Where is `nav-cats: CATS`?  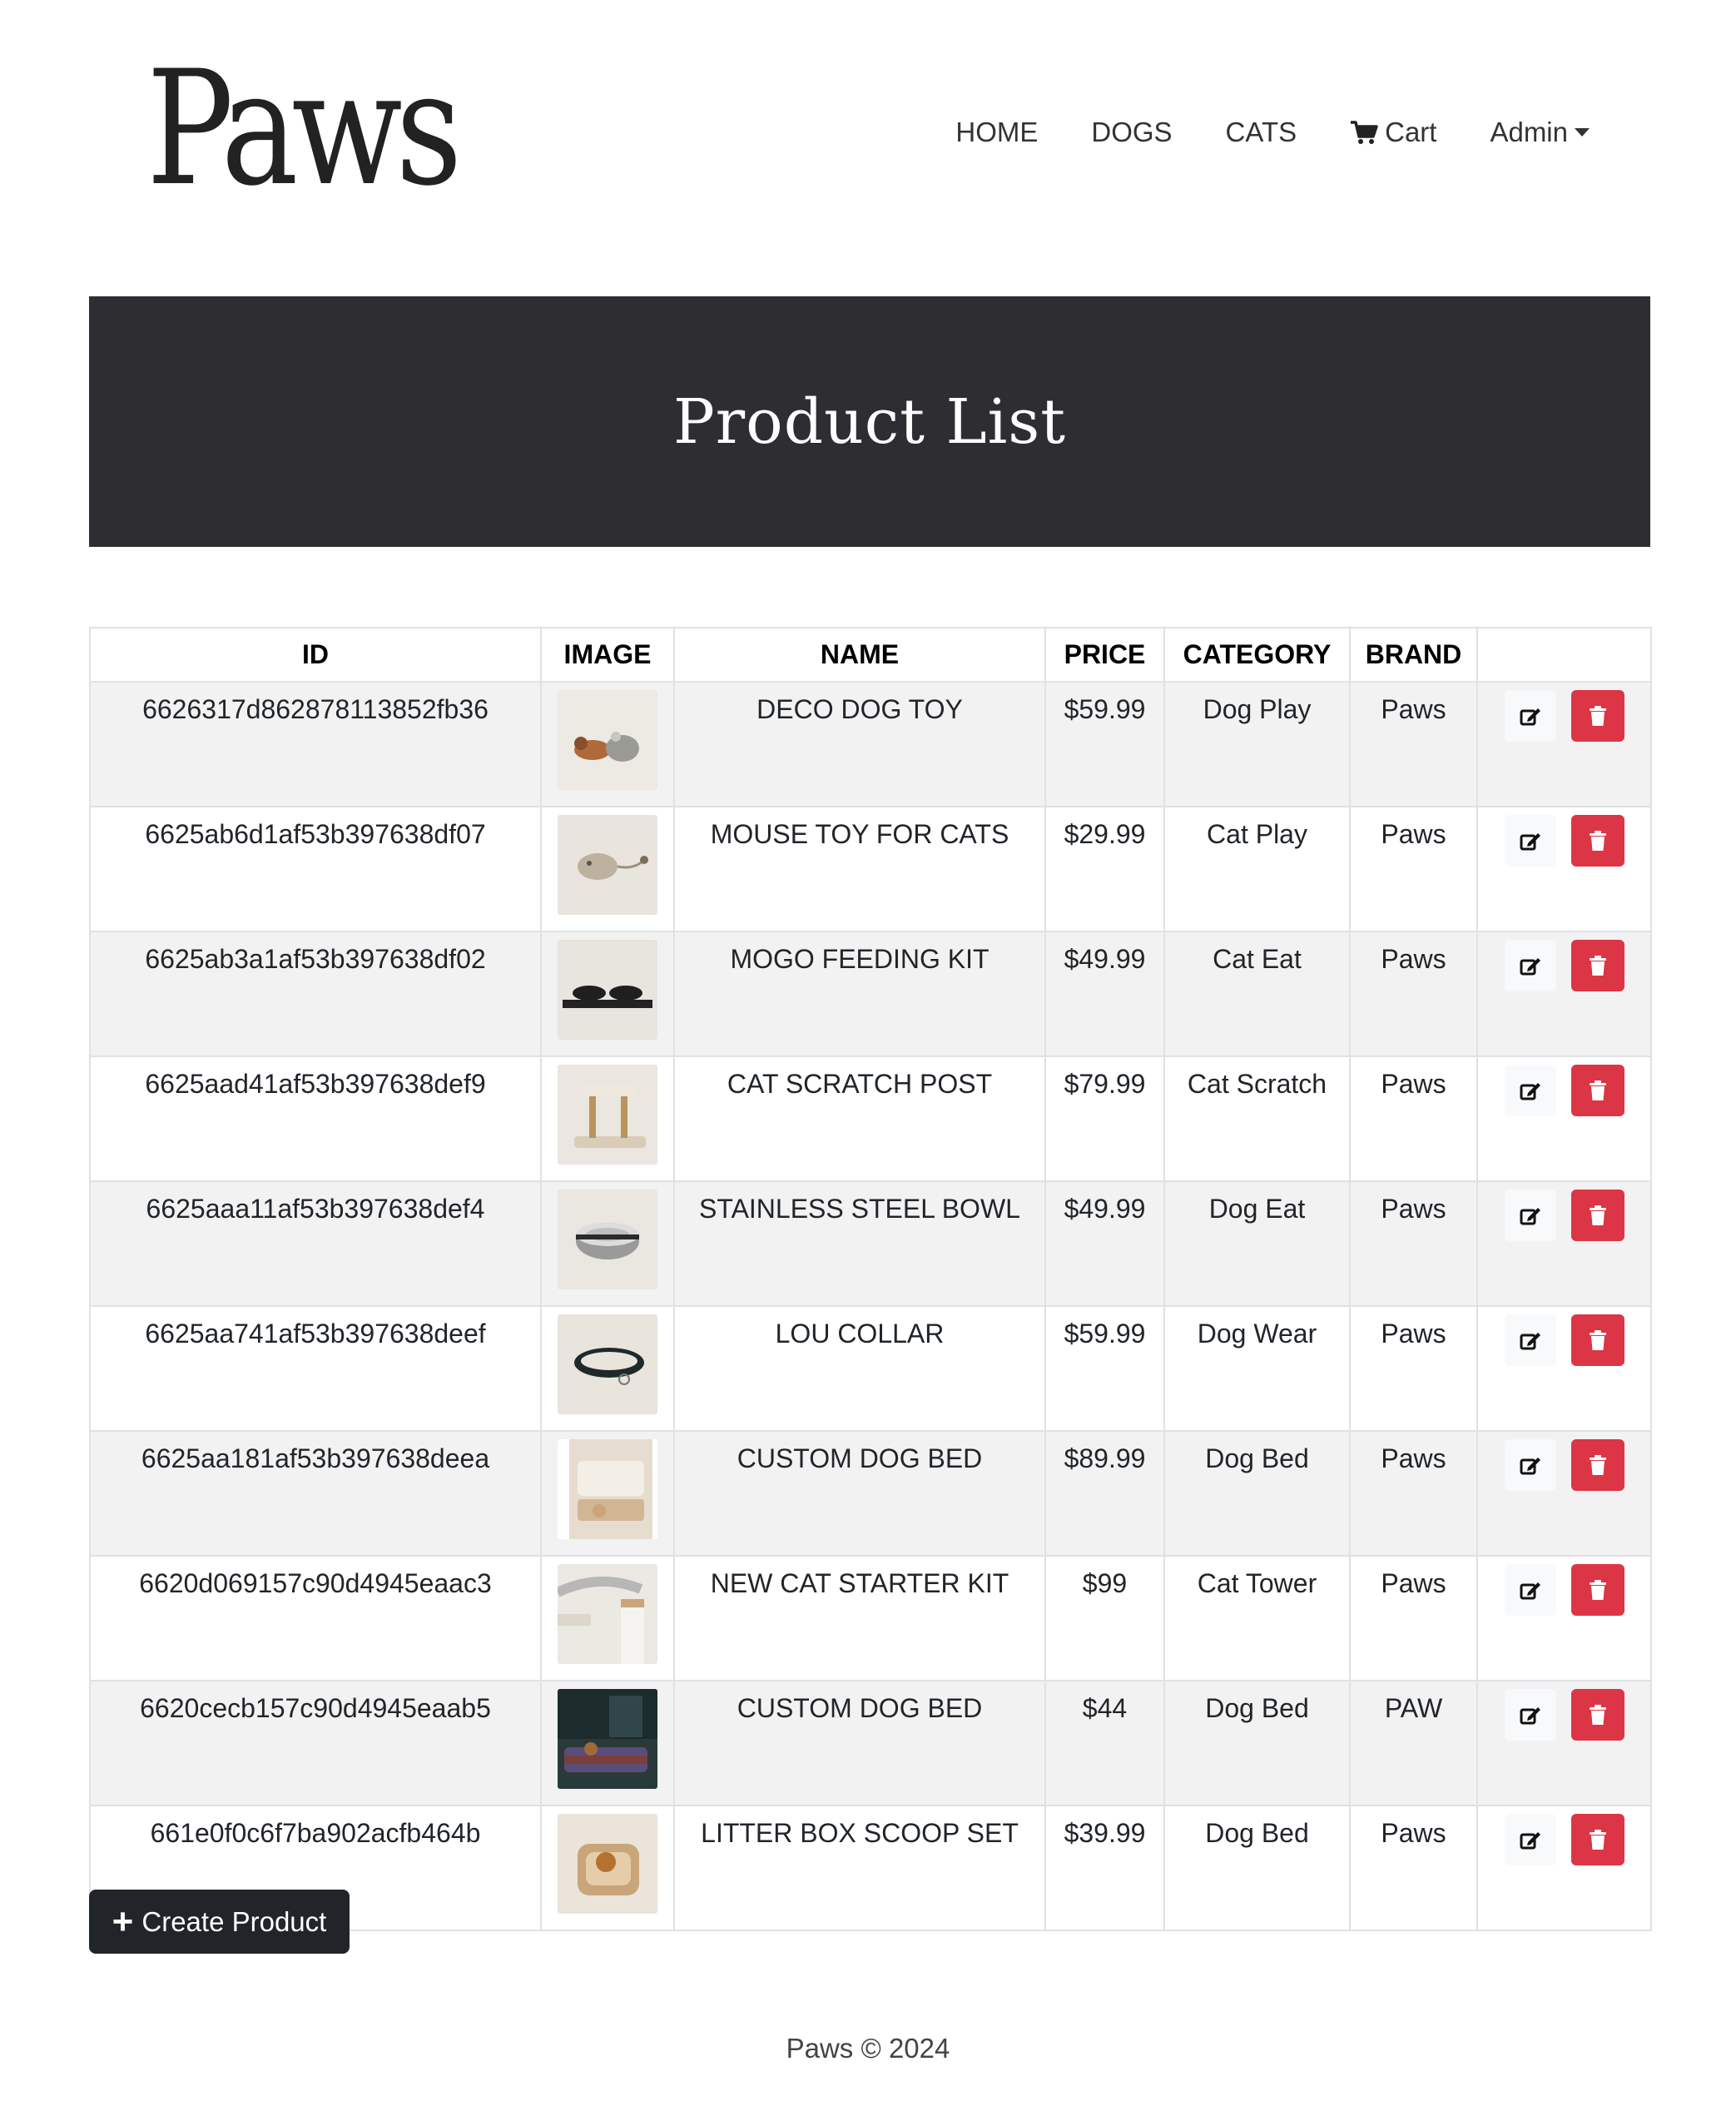 nav-cats: CATS is located at coordinates (1261, 133).